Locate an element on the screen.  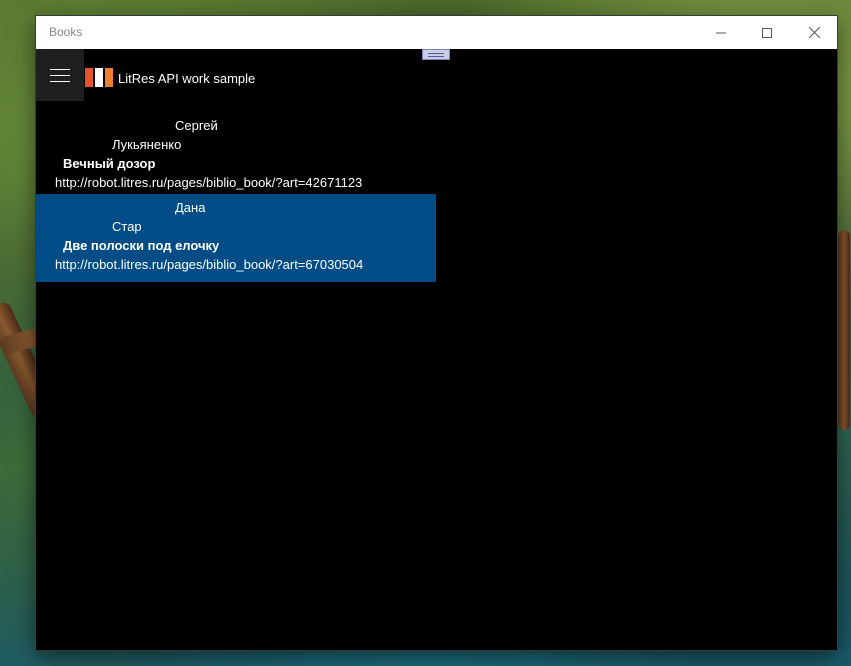
minimize-button is located at coordinates (721, 32).